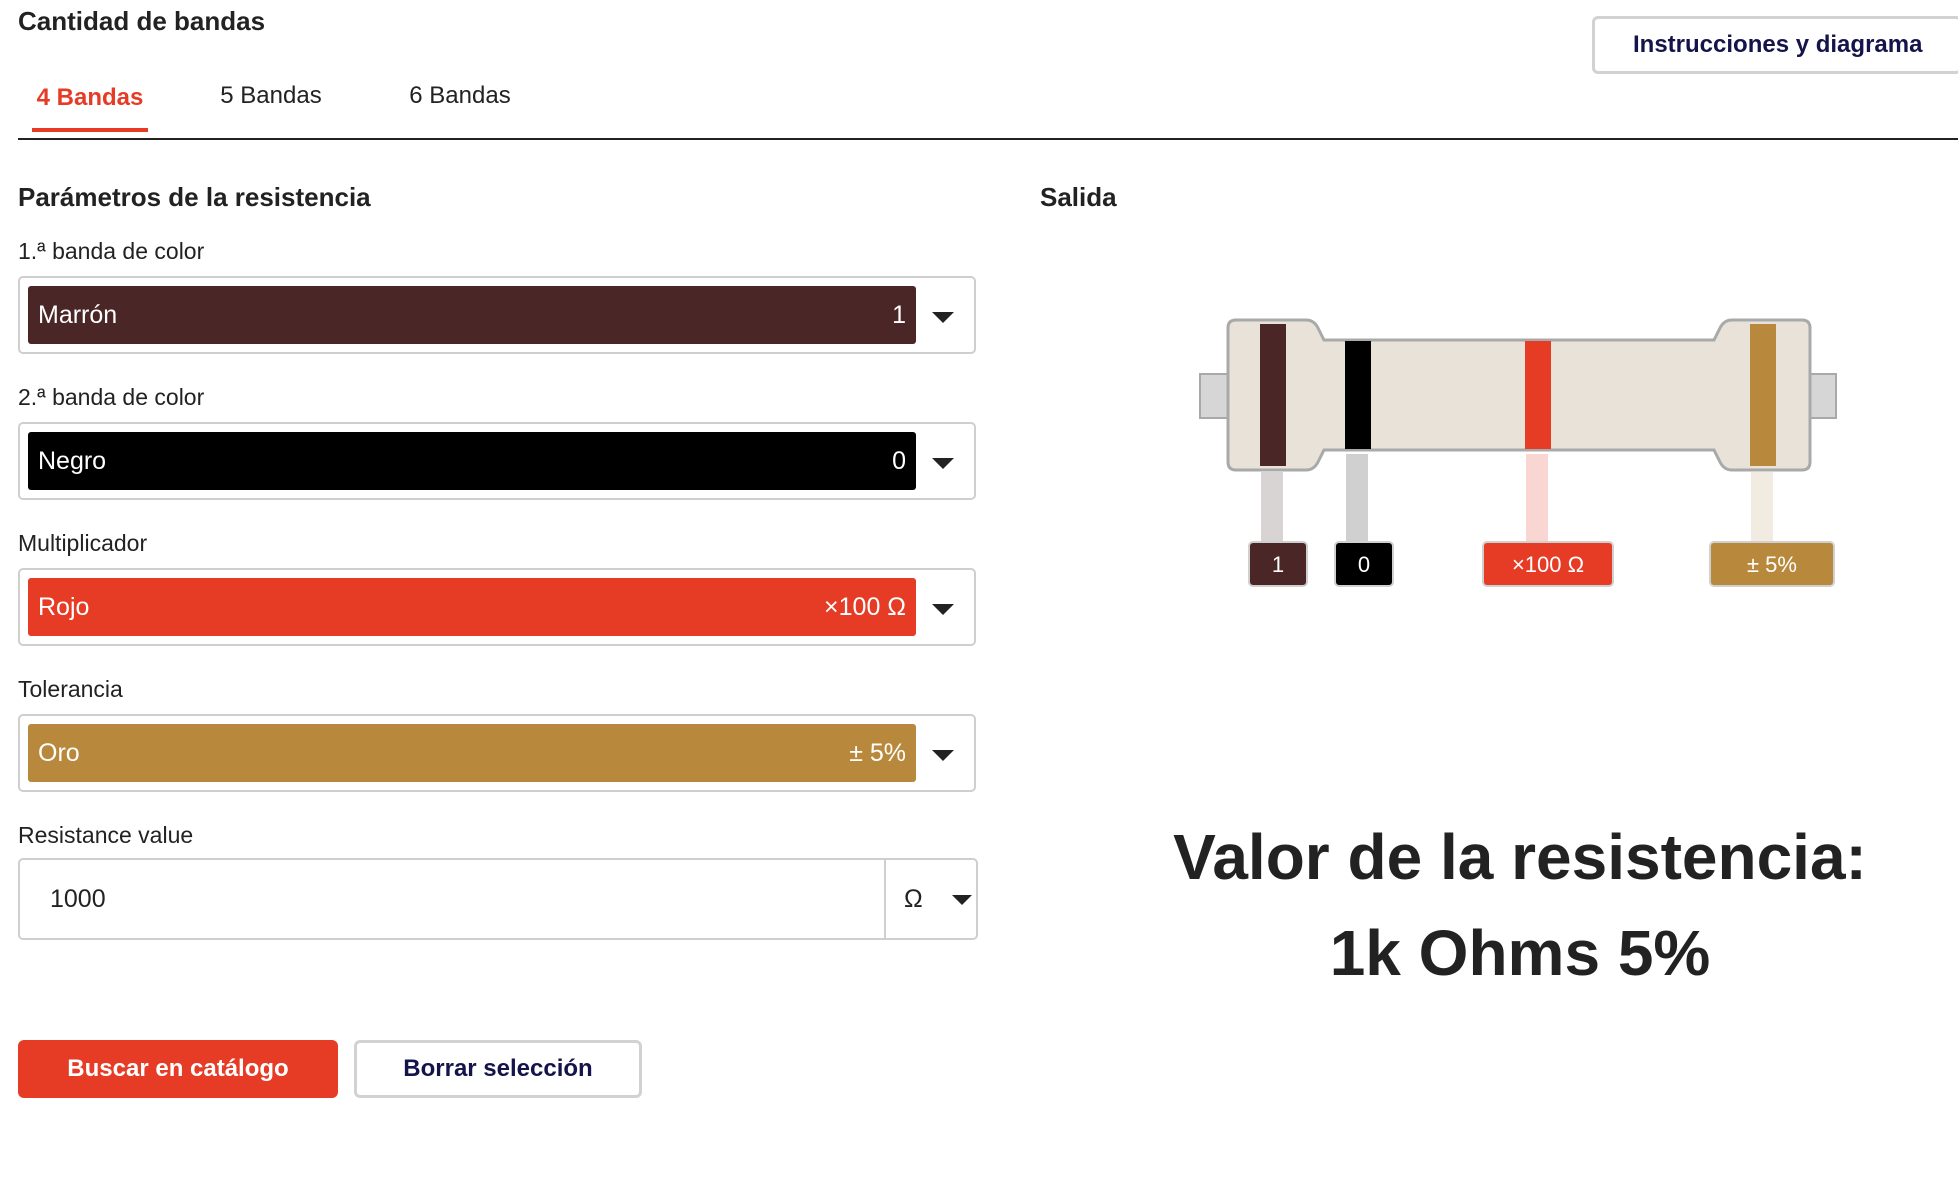 The width and height of the screenshot is (1958, 1180). What do you see at coordinates (1763, 395) in the screenshot?
I see `tolerance-stripe` at bounding box center [1763, 395].